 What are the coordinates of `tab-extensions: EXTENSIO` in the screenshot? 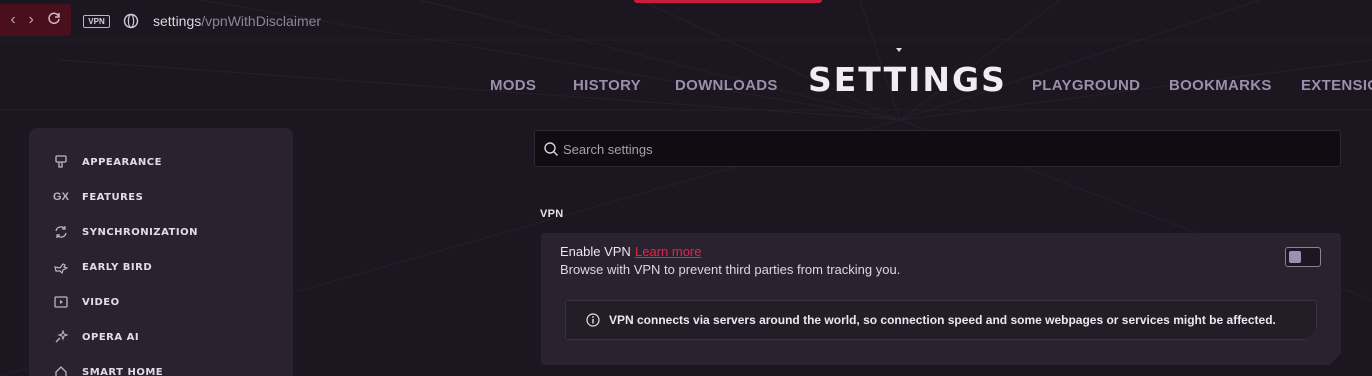 It's located at (1336, 85).